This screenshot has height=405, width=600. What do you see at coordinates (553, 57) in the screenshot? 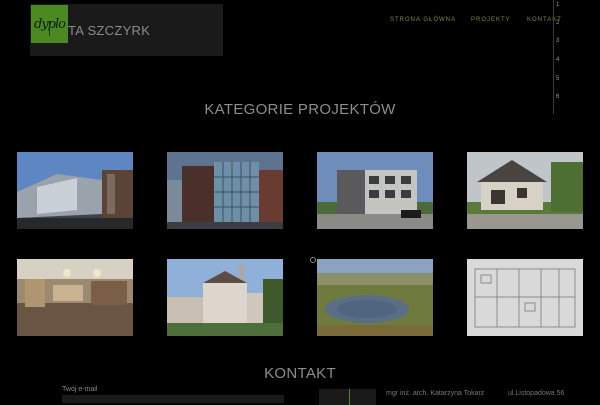
I see `side-rail-line` at bounding box center [553, 57].